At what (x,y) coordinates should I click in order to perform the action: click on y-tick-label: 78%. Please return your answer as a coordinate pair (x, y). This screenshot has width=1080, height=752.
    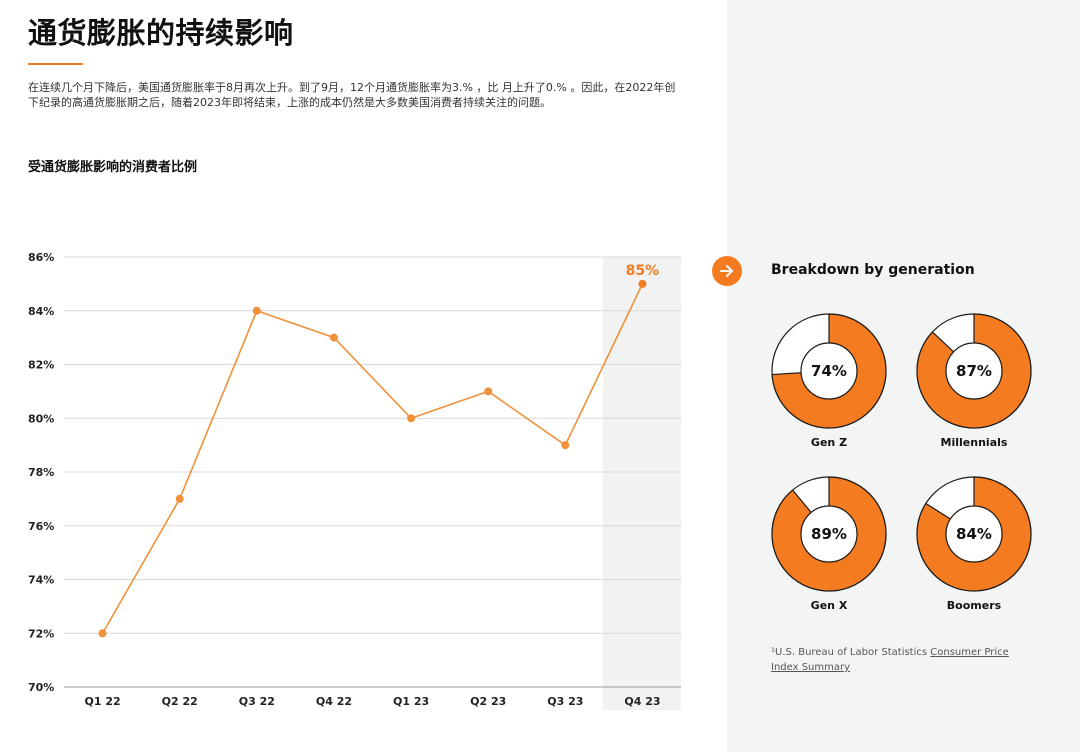
    Looking at the image, I should click on (41, 472).